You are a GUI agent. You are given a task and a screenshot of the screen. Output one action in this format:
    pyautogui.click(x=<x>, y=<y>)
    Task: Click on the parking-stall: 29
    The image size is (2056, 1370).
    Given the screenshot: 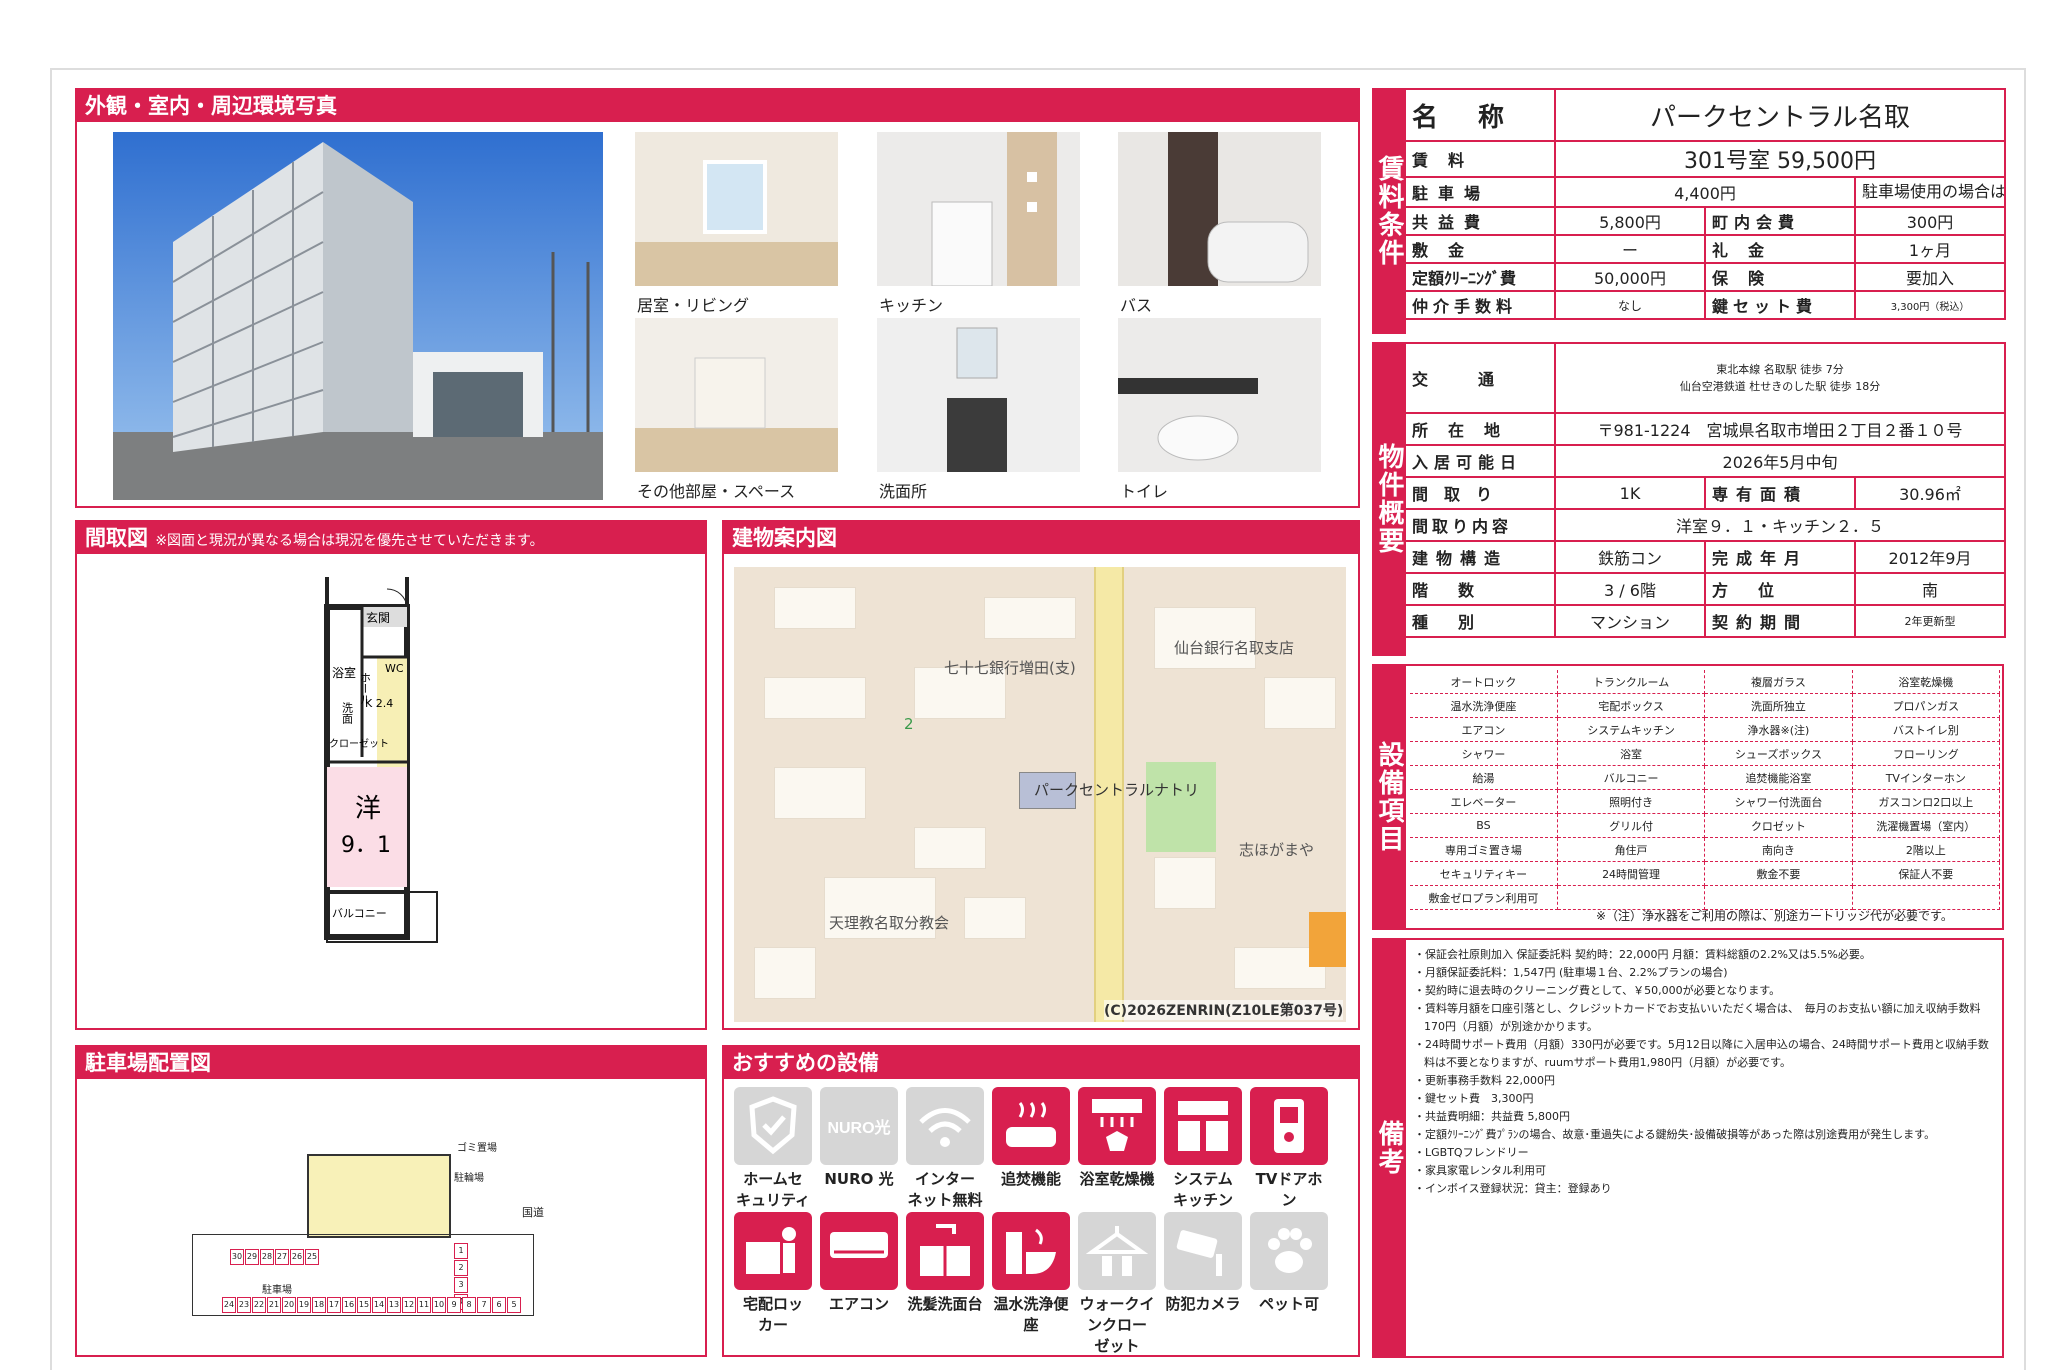 What is the action you would take?
    pyautogui.click(x=252, y=1257)
    